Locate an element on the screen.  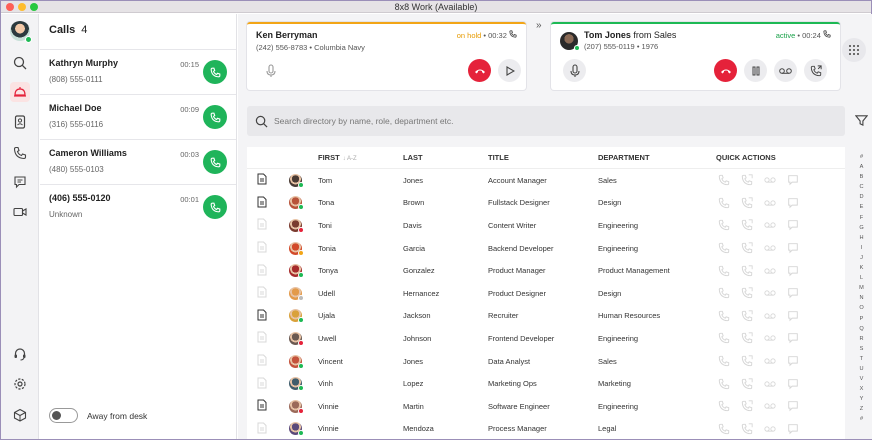
nav-contacts is located at coordinates (20, 122).